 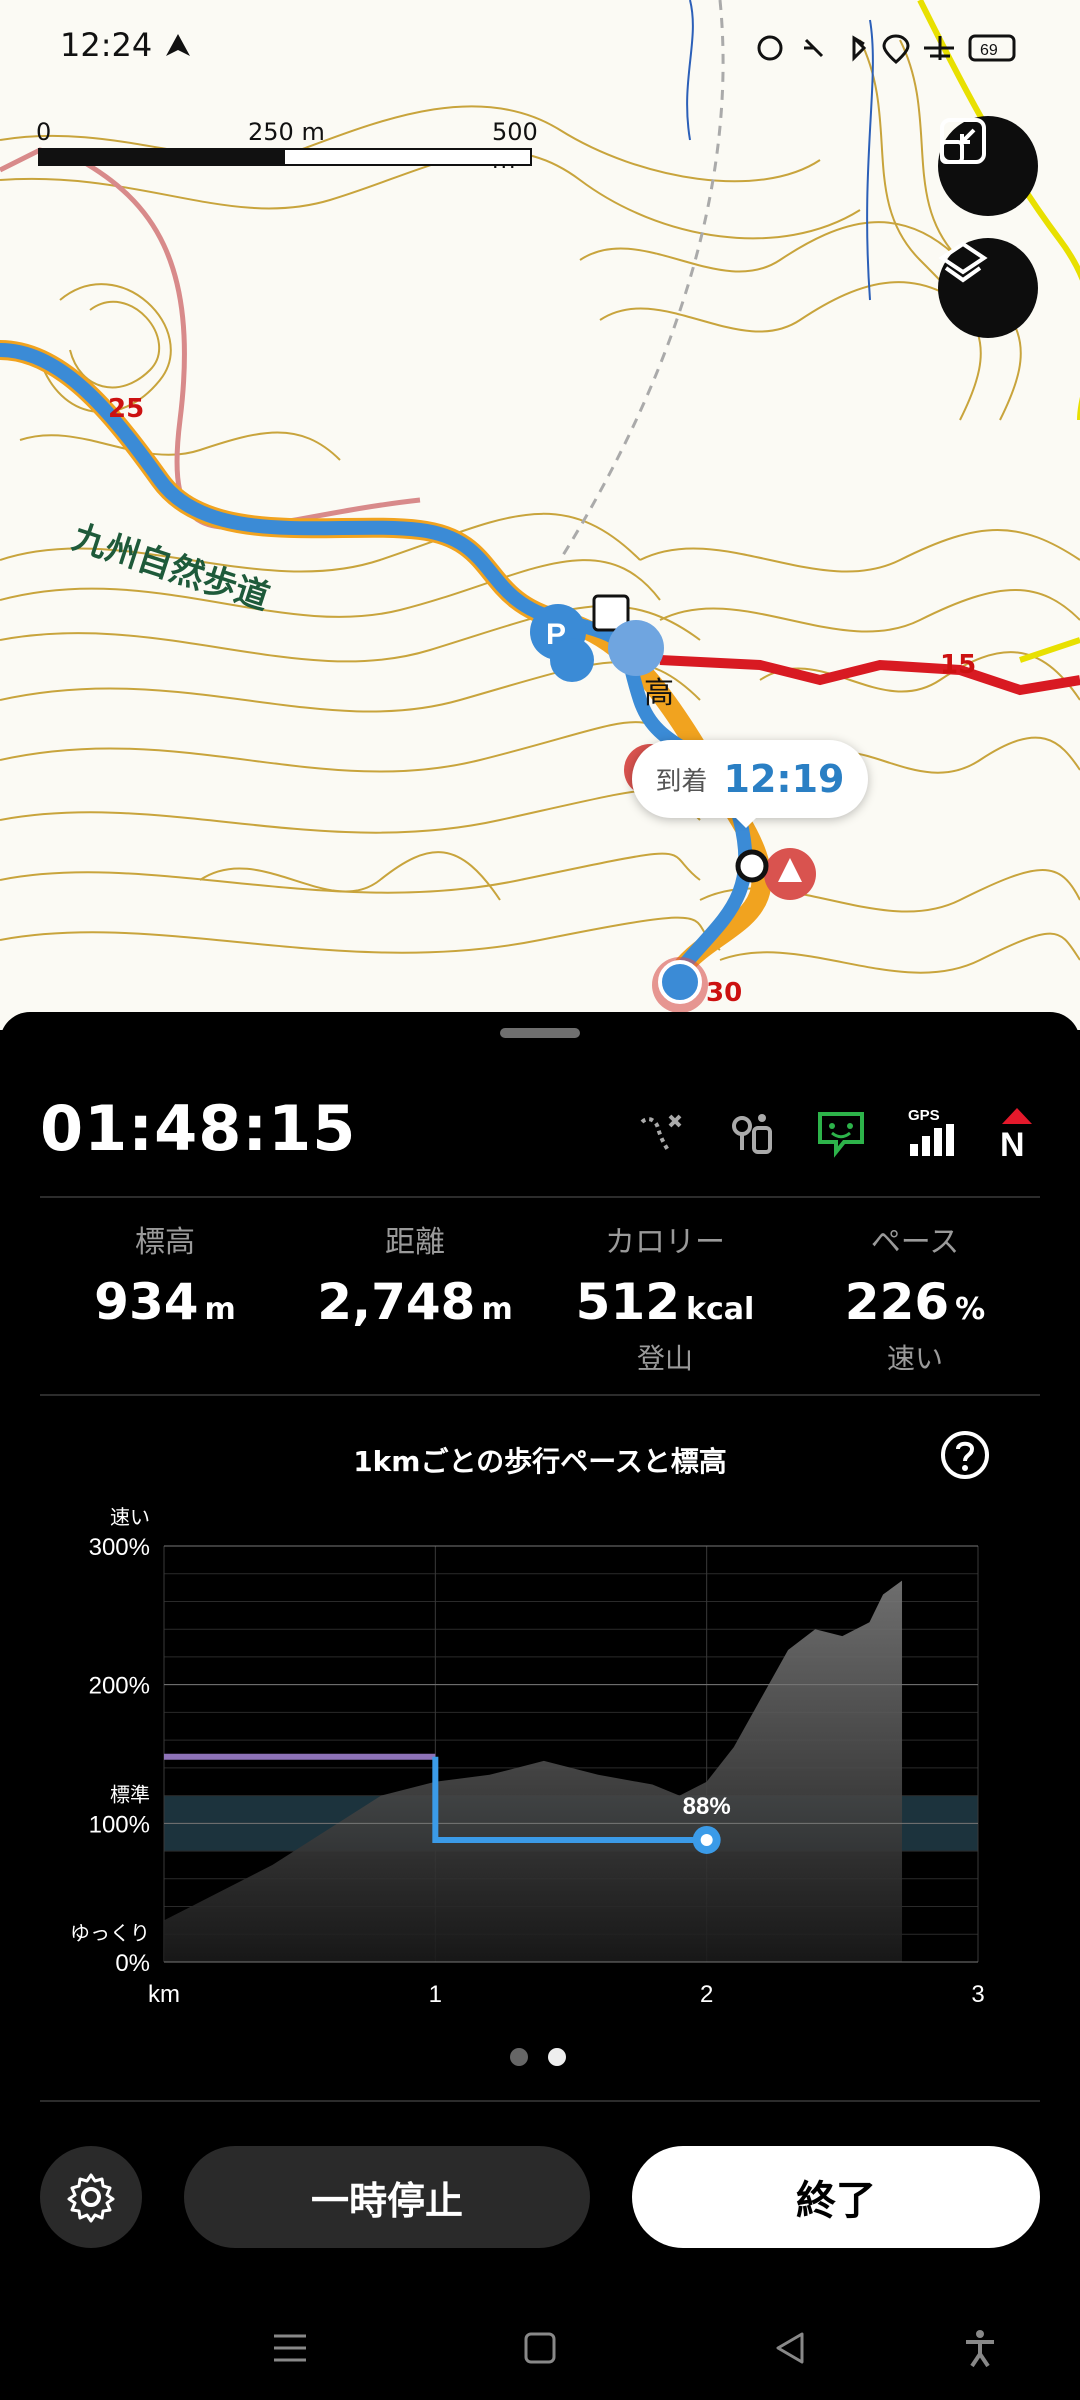 I want to click on waypoint-icon, so click(x=751, y=1133).